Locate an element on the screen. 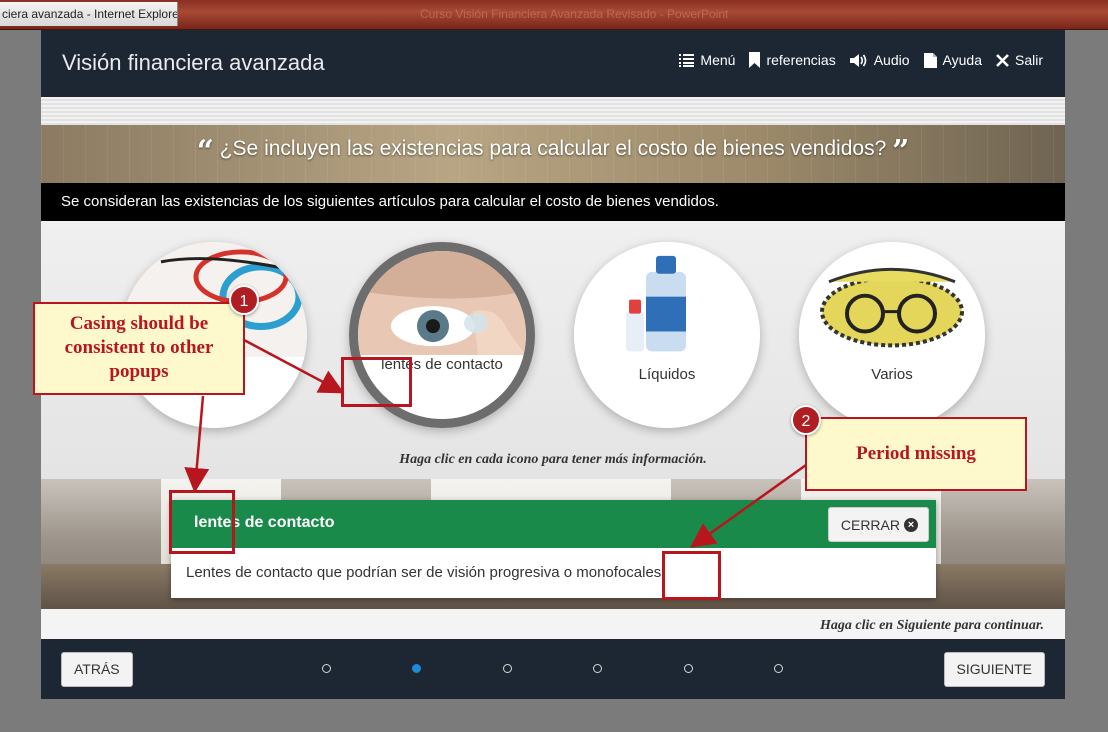  top-nav: Menú referencias Audio Ayuda Salir is located at coordinates (861, 60).